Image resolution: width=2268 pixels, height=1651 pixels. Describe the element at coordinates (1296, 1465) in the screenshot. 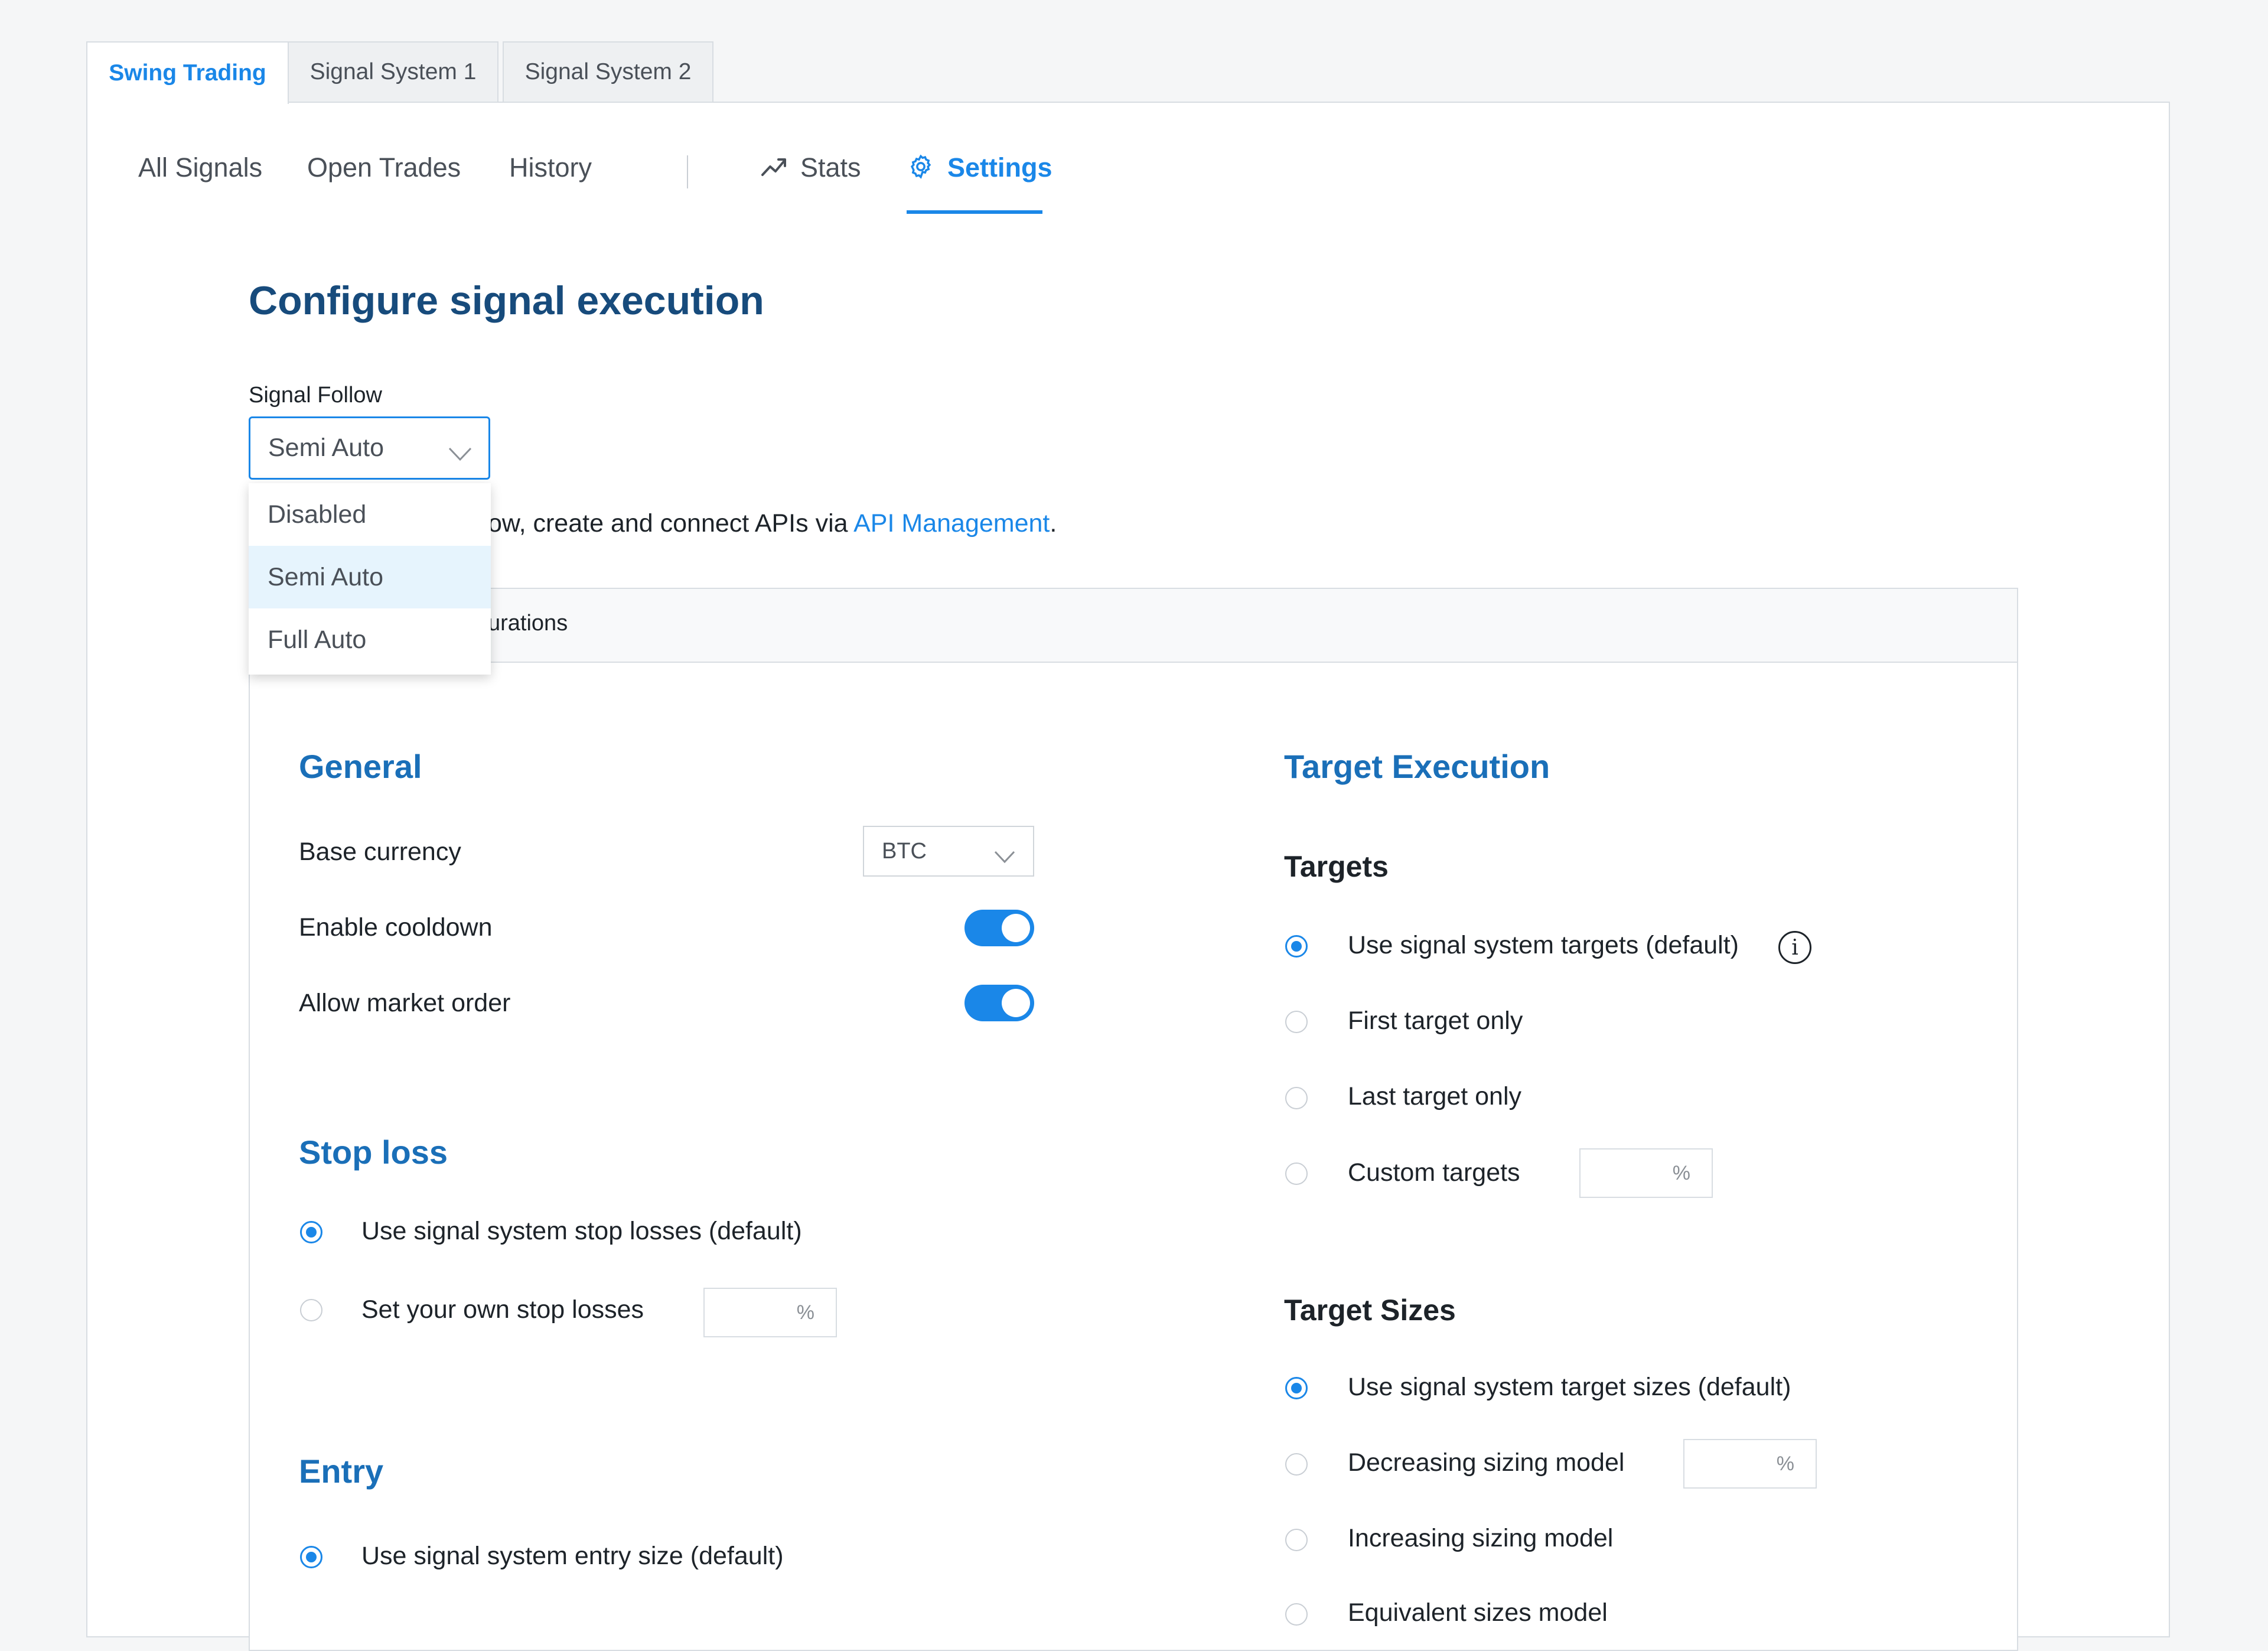

I see `sizes-radio-decreasing` at that location.